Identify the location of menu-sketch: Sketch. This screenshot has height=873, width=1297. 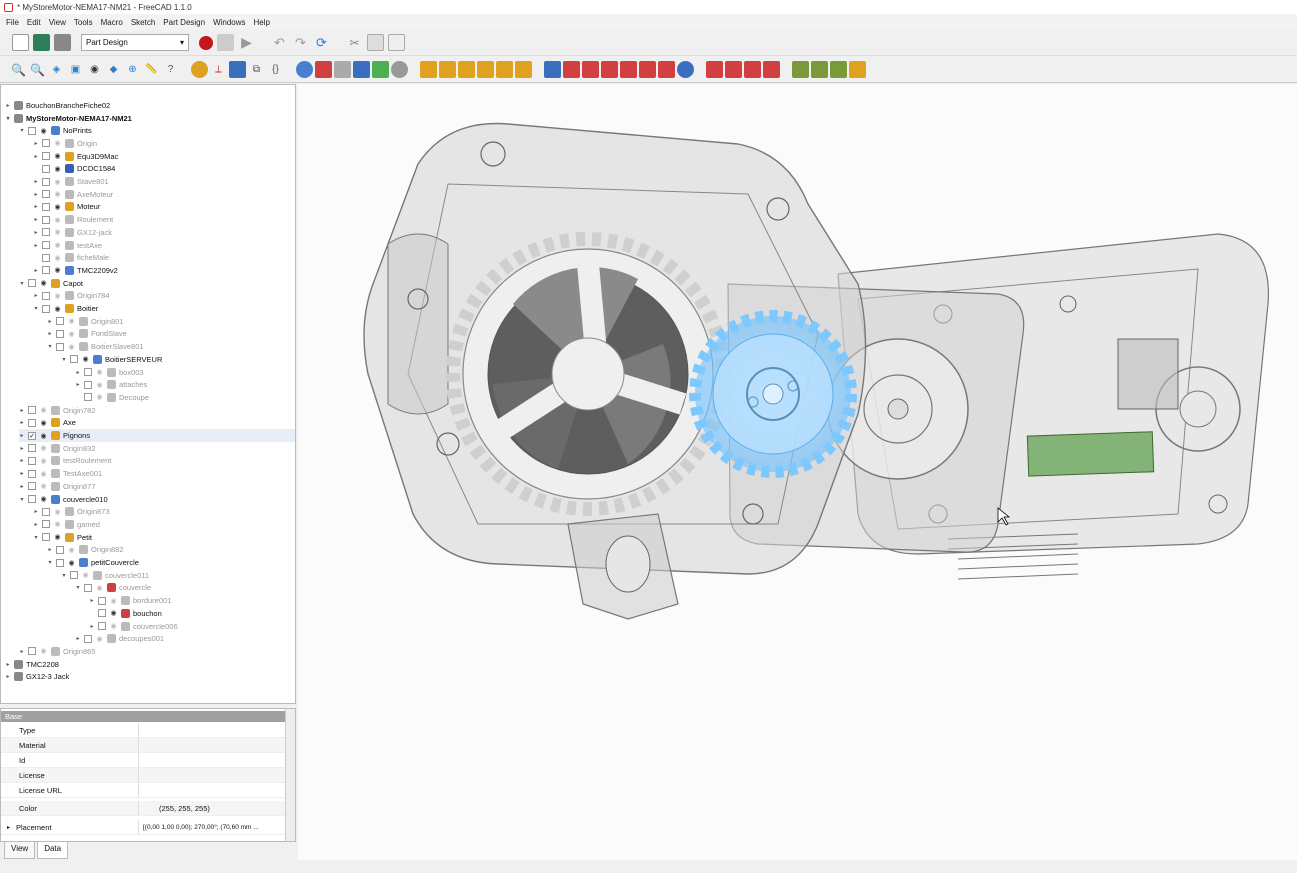
(143, 22).